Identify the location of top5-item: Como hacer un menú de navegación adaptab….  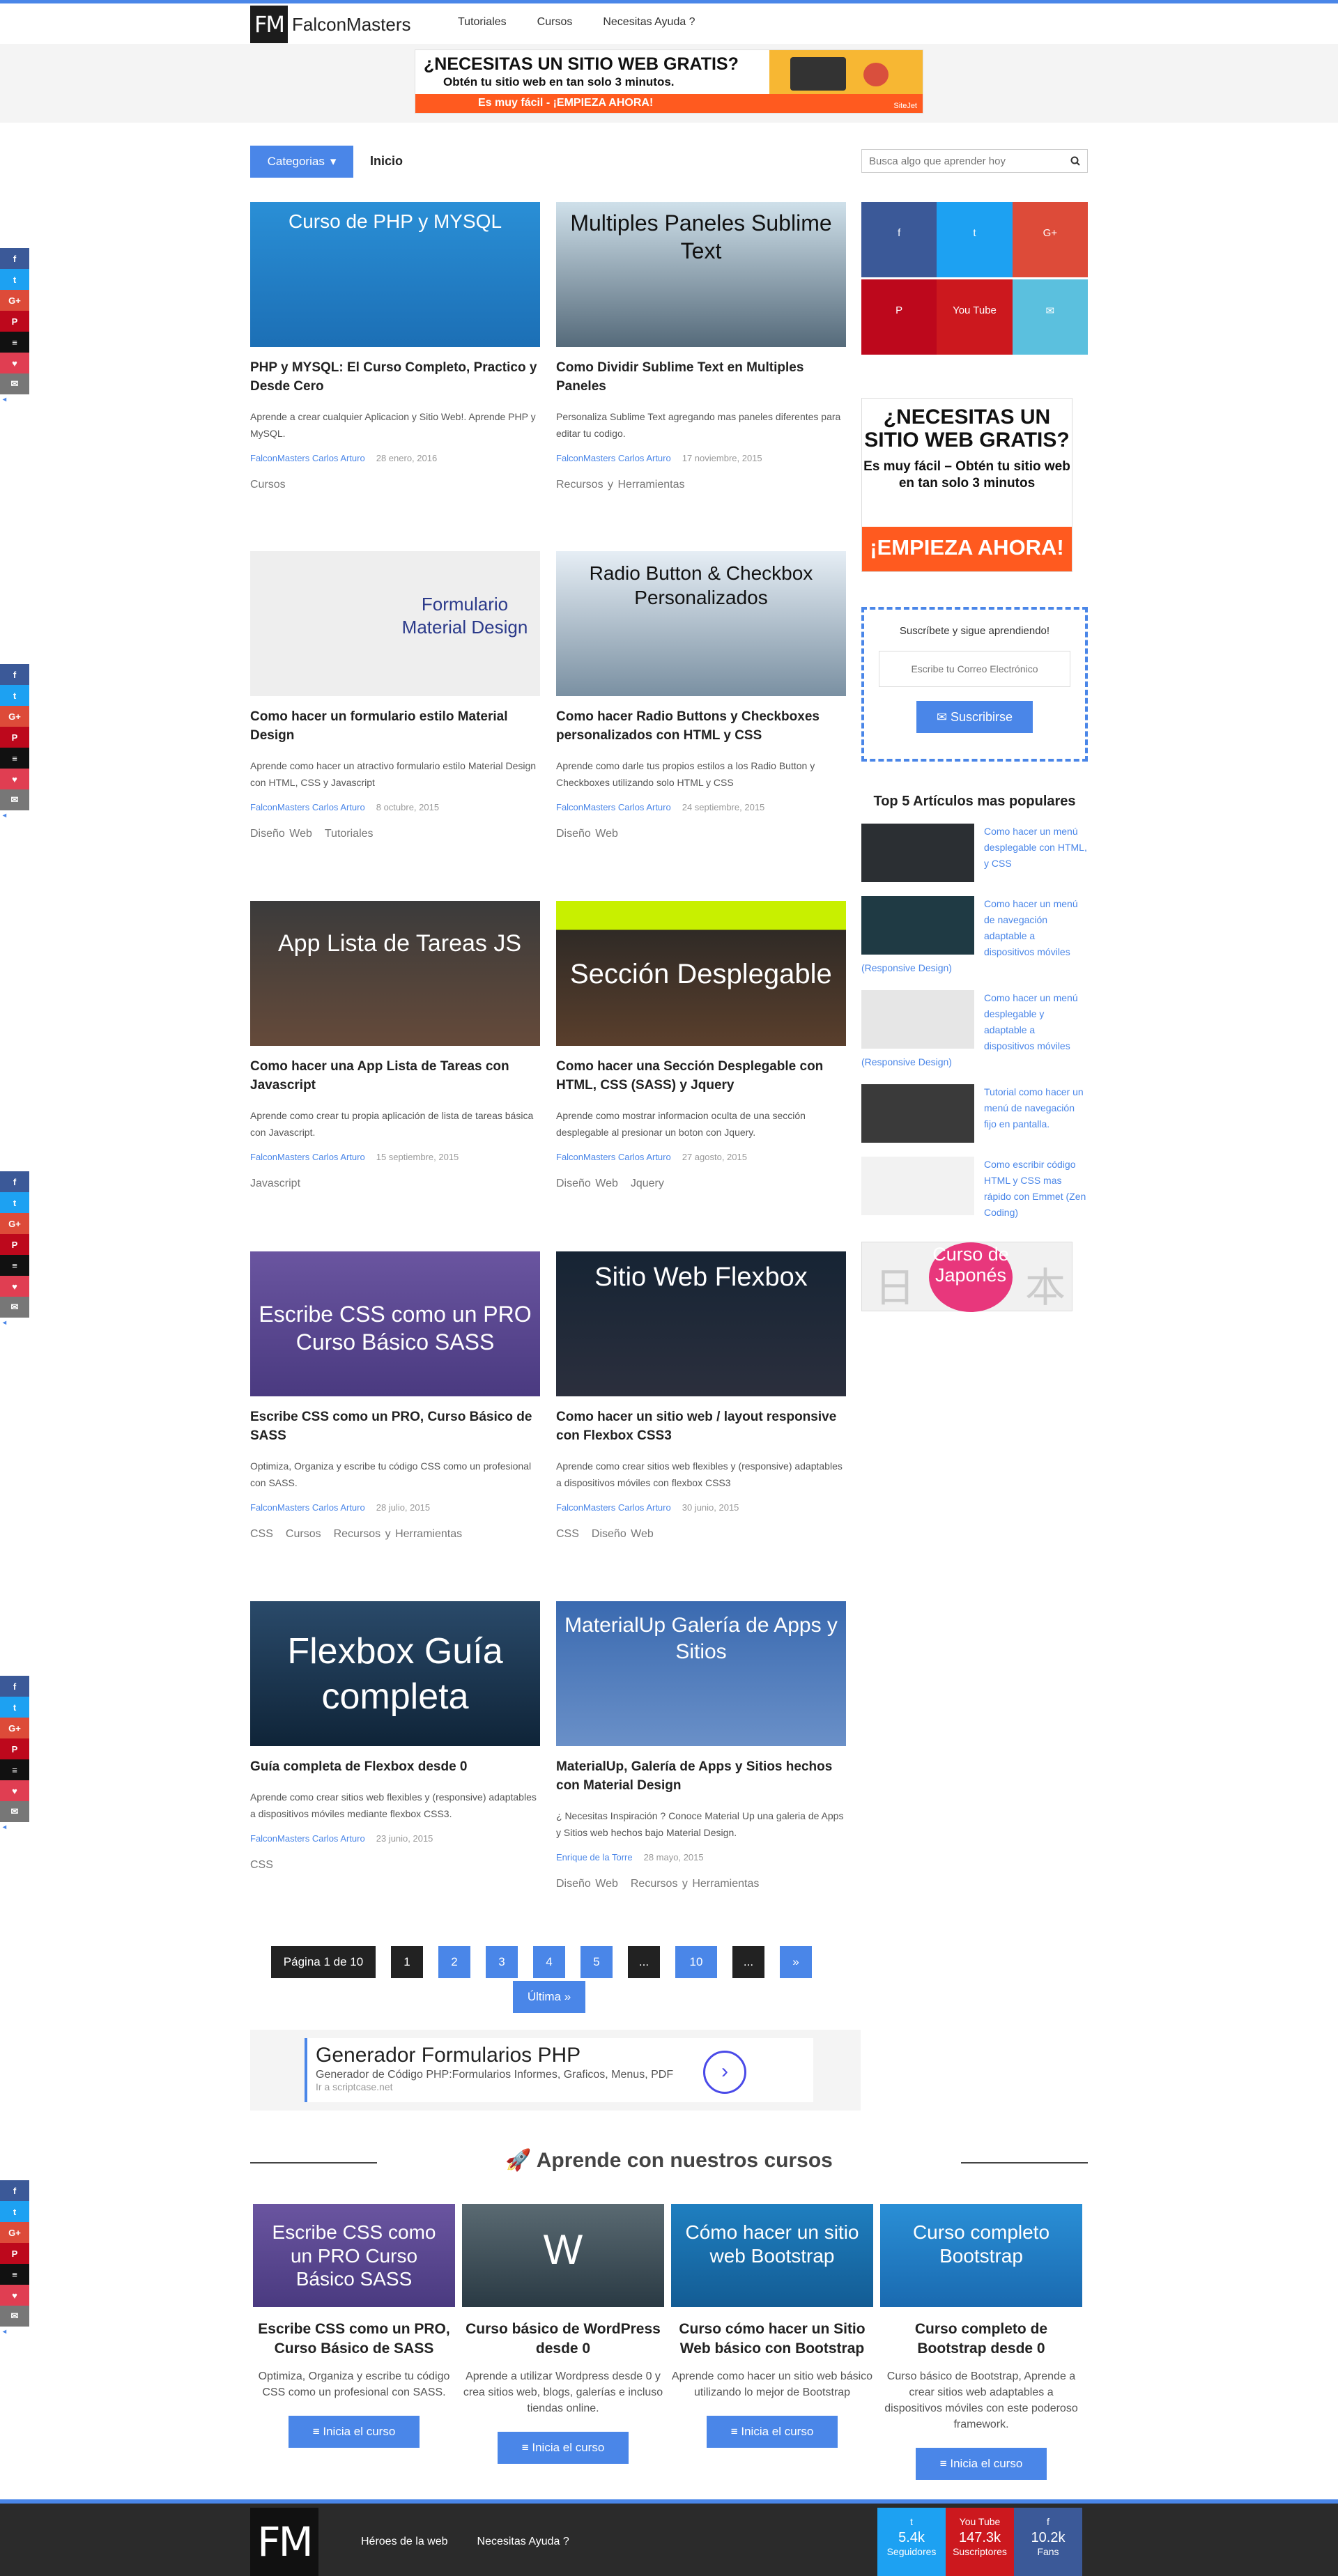
(974, 936).